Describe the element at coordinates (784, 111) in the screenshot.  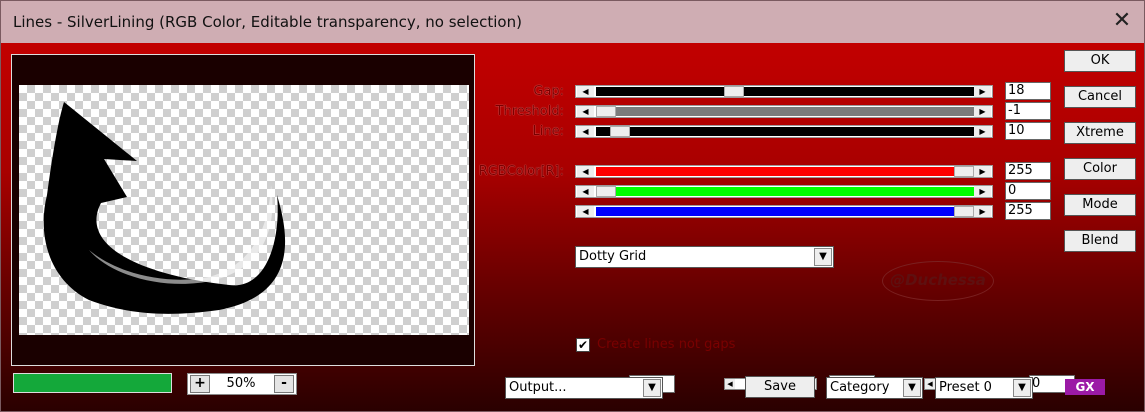
I see `threshold-slider: ◀ ▶` at that location.